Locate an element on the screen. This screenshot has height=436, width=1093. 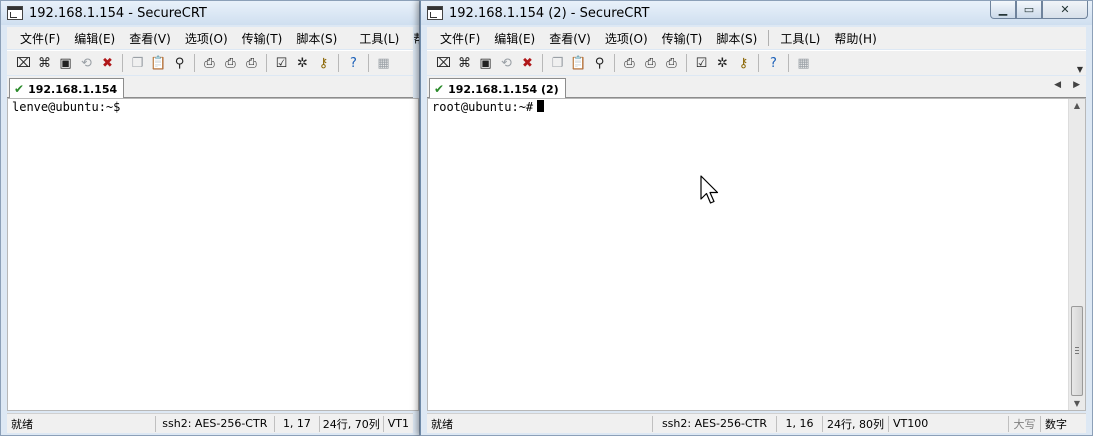
status-cursor-position: 1, 16 is located at coordinates (800, 423).